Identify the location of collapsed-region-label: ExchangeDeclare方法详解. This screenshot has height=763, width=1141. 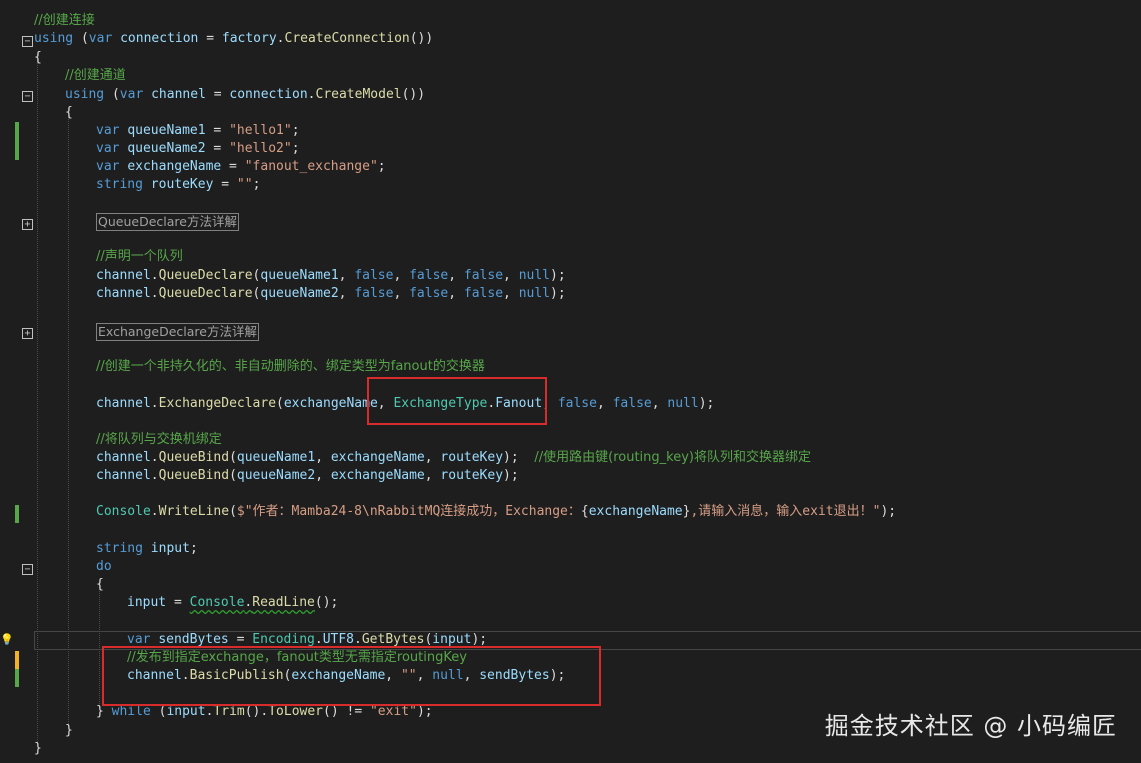
(177, 332).